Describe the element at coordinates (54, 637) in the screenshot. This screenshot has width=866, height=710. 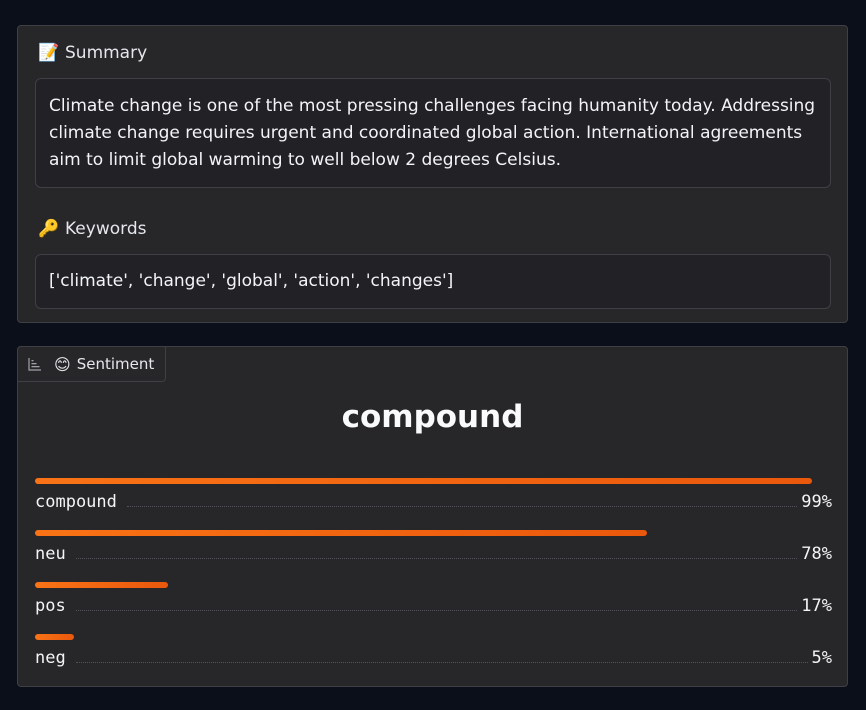
I see `confidence-bar-neg` at that location.